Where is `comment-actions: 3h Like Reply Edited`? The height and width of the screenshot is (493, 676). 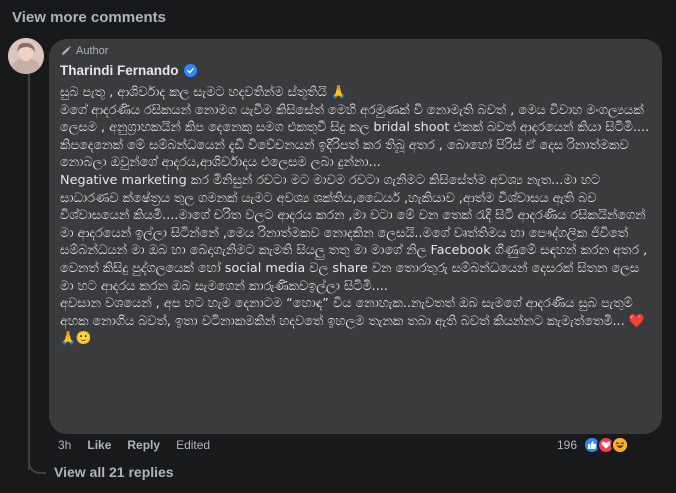 comment-actions: 3h Like Reply Edited is located at coordinates (134, 445).